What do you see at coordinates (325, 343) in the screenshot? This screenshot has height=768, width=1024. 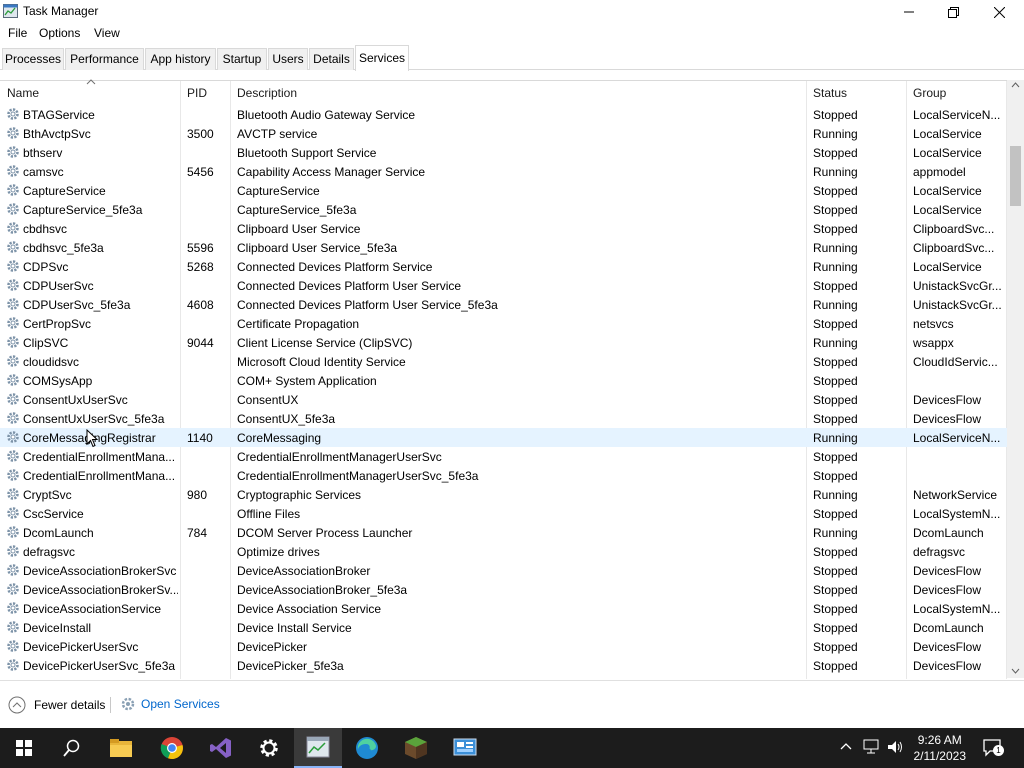 I see `cell-description: Client License Service (ClipSVC)` at bounding box center [325, 343].